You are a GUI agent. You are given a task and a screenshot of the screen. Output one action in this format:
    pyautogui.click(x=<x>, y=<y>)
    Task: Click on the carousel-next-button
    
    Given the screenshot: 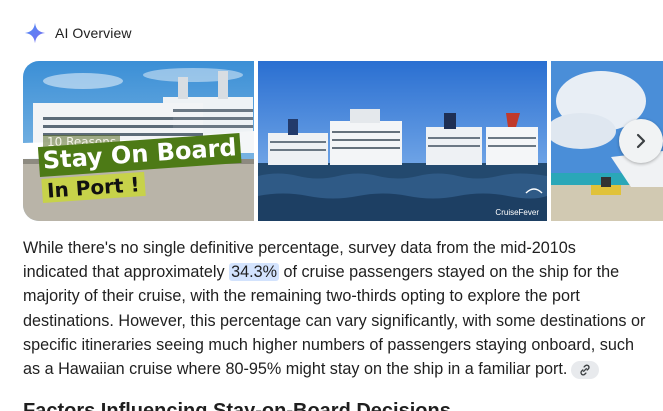 What is the action you would take?
    pyautogui.click(x=641, y=141)
    